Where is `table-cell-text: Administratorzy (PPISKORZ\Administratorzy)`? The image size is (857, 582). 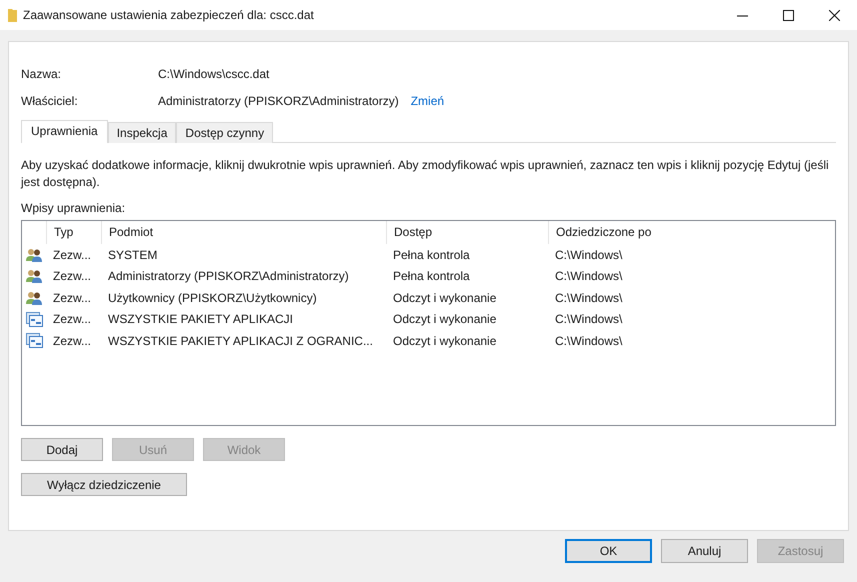 table-cell-text: Administratorzy (PPISKORZ\Administratorzy) is located at coordinates (228, 276).